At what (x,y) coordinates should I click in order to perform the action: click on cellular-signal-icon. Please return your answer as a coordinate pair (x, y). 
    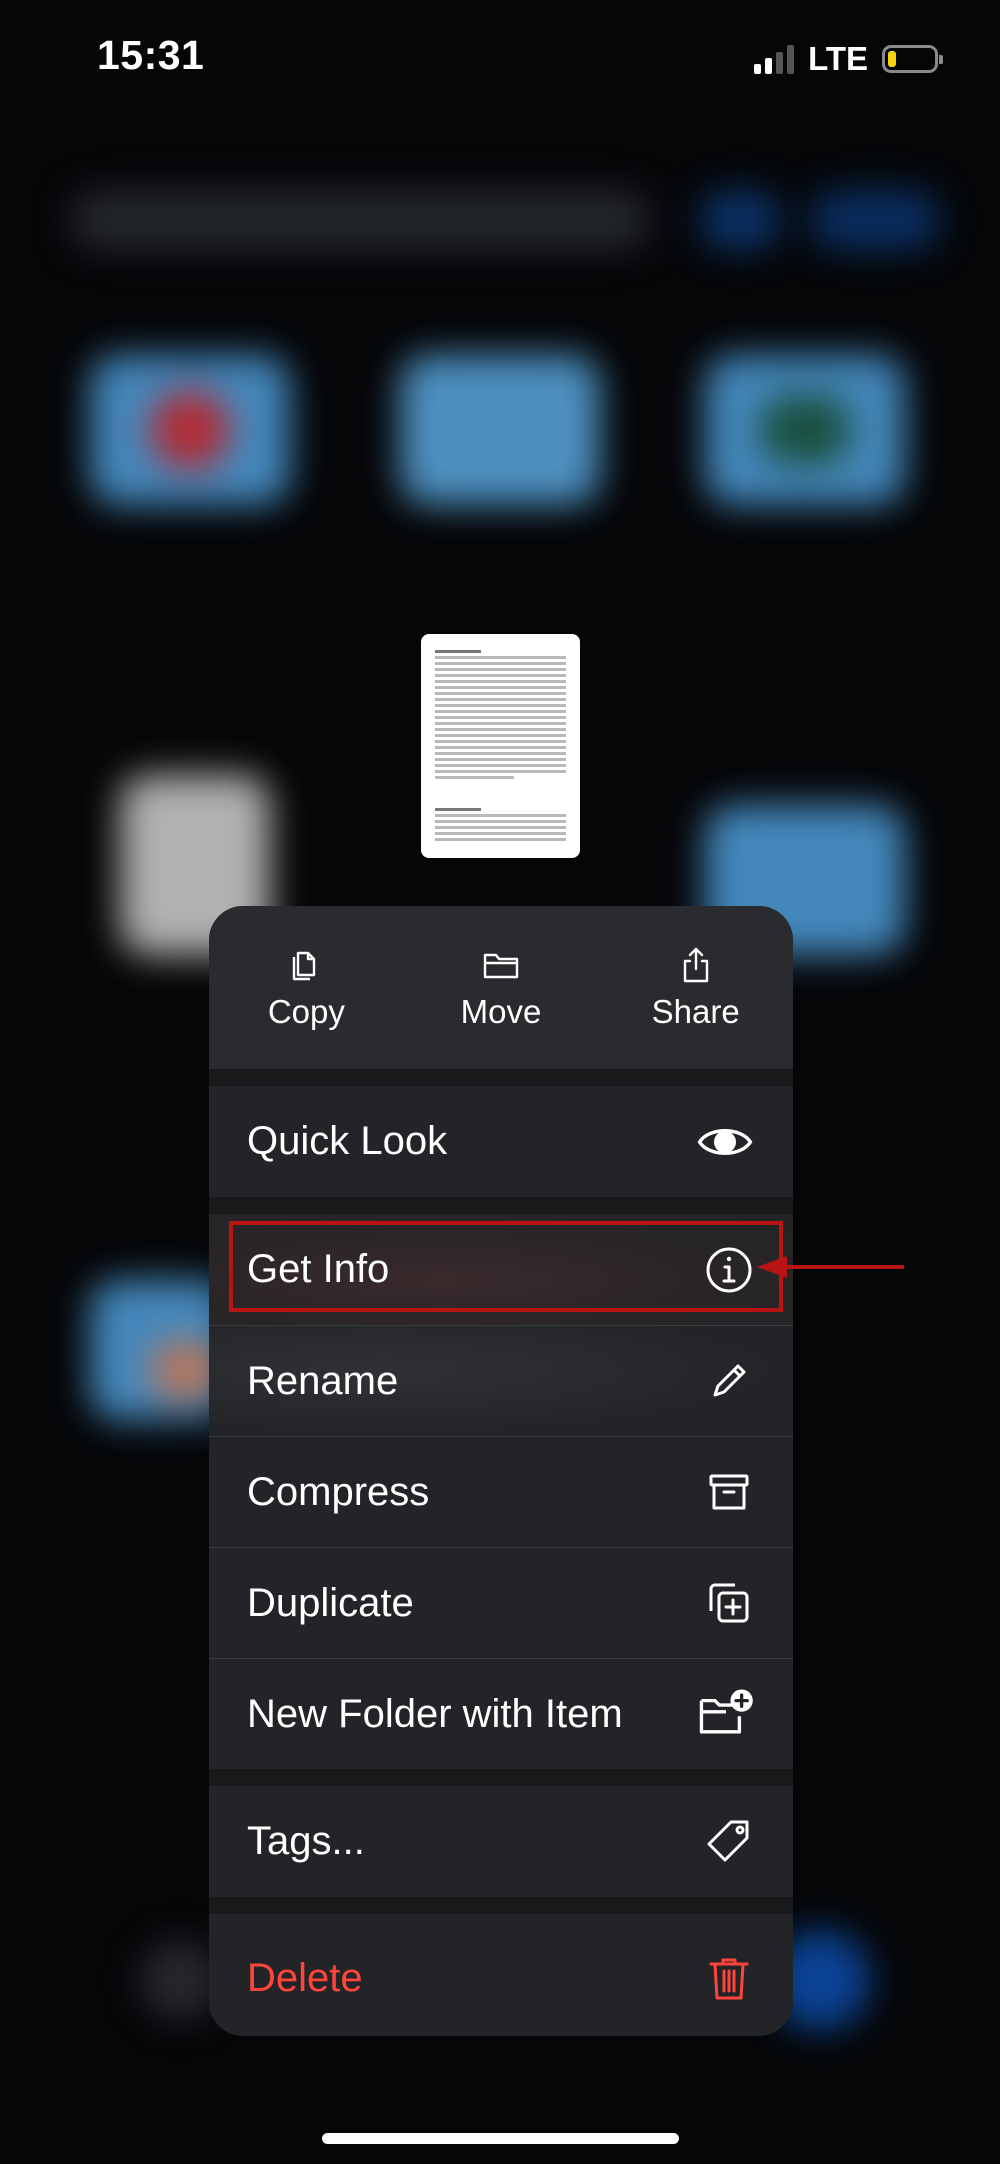
    Looking at the image, I should click on (774, 59).